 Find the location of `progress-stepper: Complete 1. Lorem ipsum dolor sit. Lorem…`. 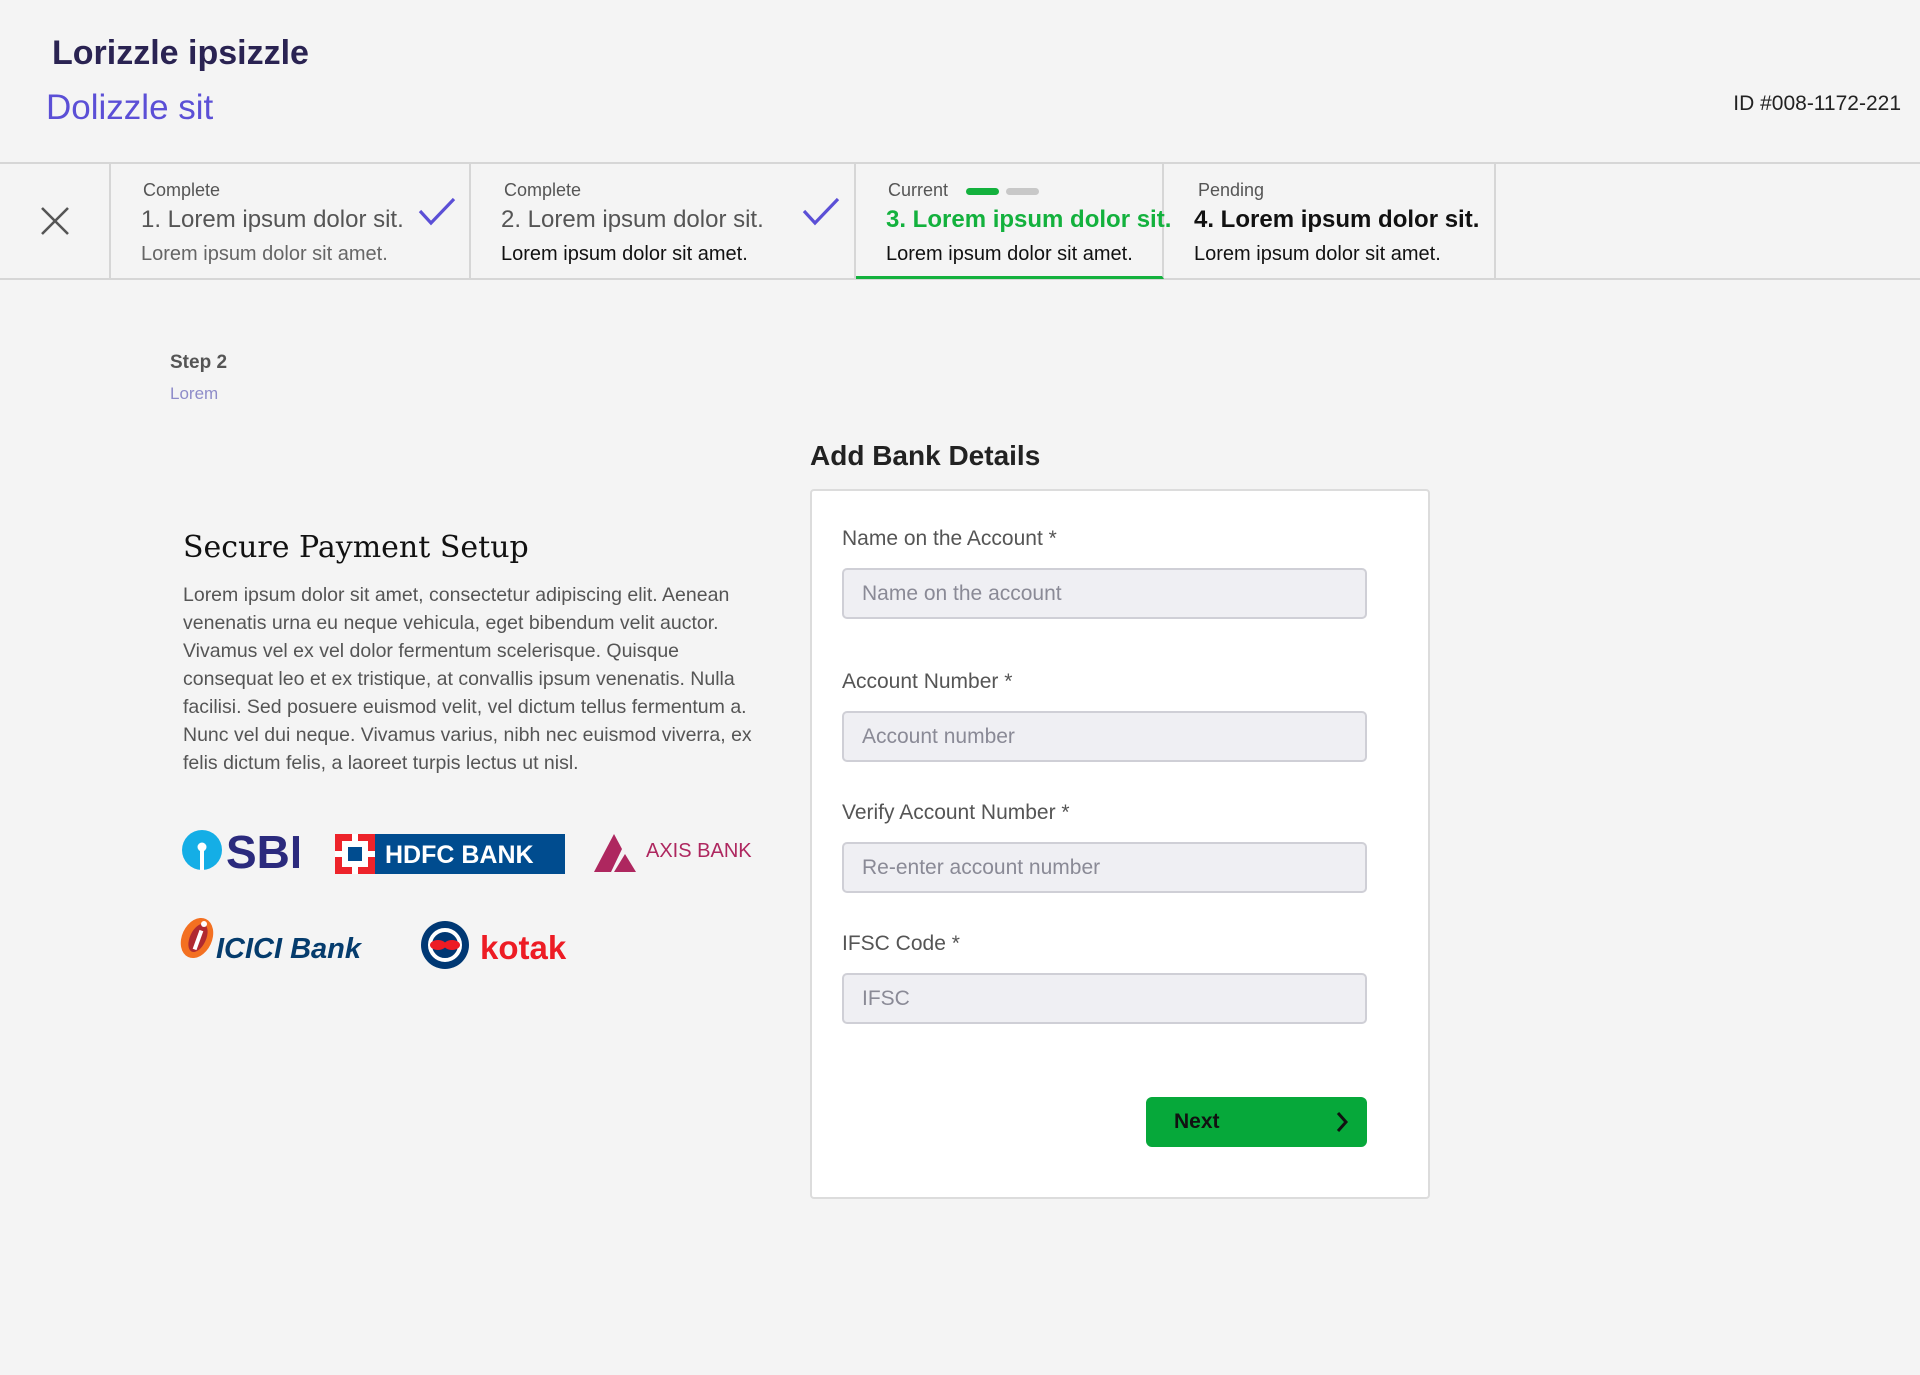

progress-stepper: Complete 1. Lorem ipsum dolor sit. Lorem… is located at coordinates (960, 221).